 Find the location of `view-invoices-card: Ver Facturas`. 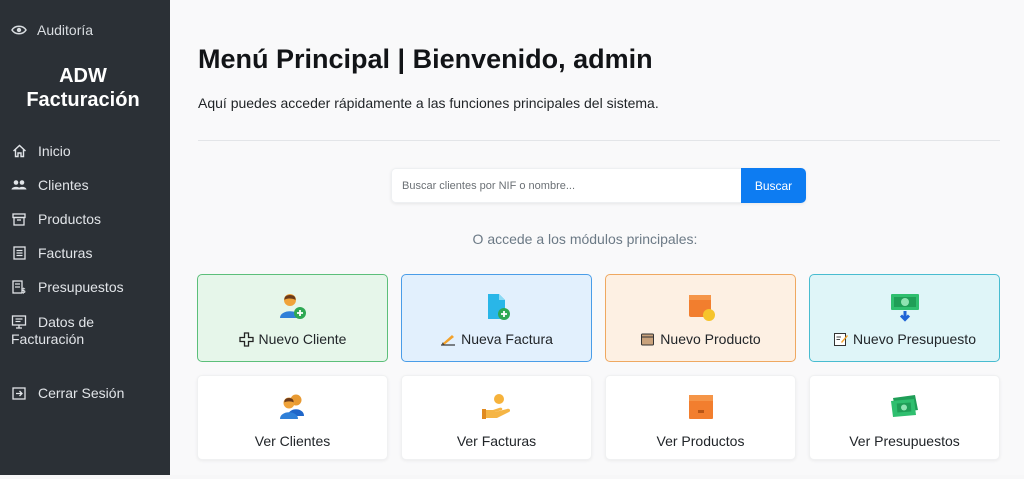

view-invoices-card: Ver Facturas is located at coordinates (496, 417).